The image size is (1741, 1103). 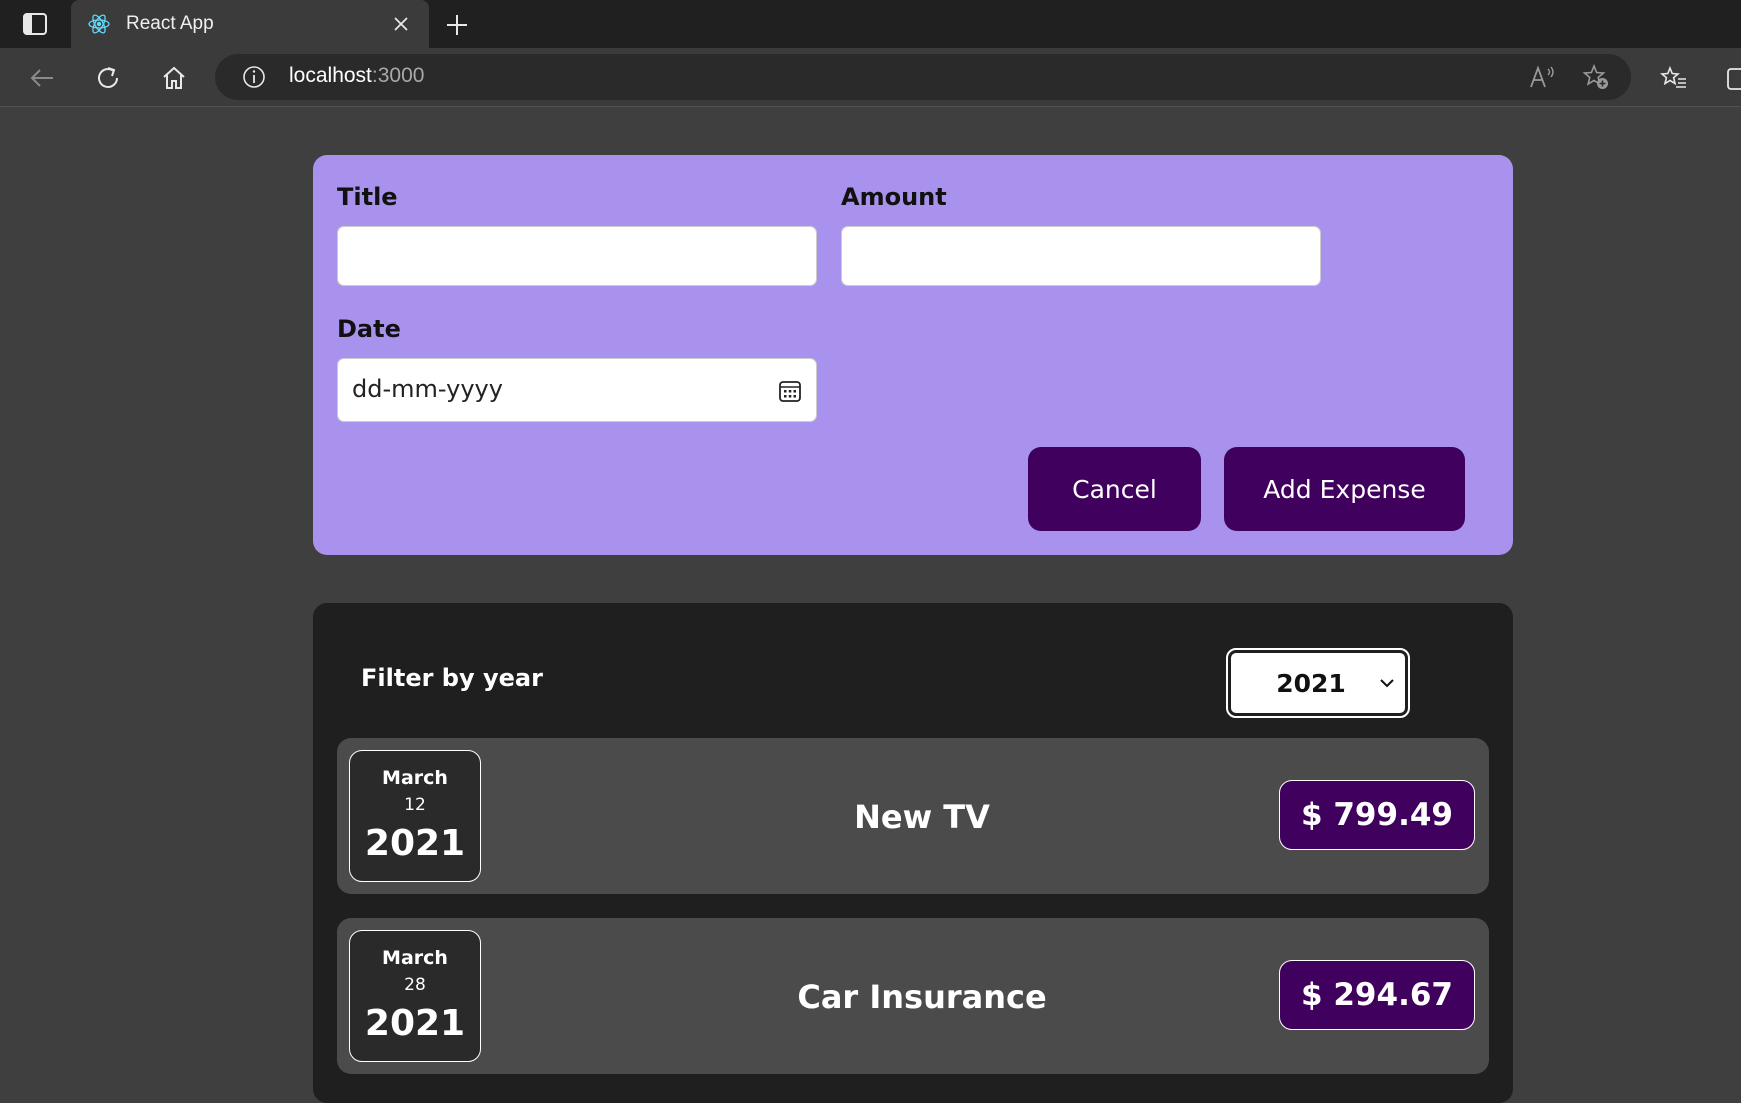 What do you see at coordinates (170, 23) in the screenshot?
I see `tab-title: React App` at bounding box center [170, 23].